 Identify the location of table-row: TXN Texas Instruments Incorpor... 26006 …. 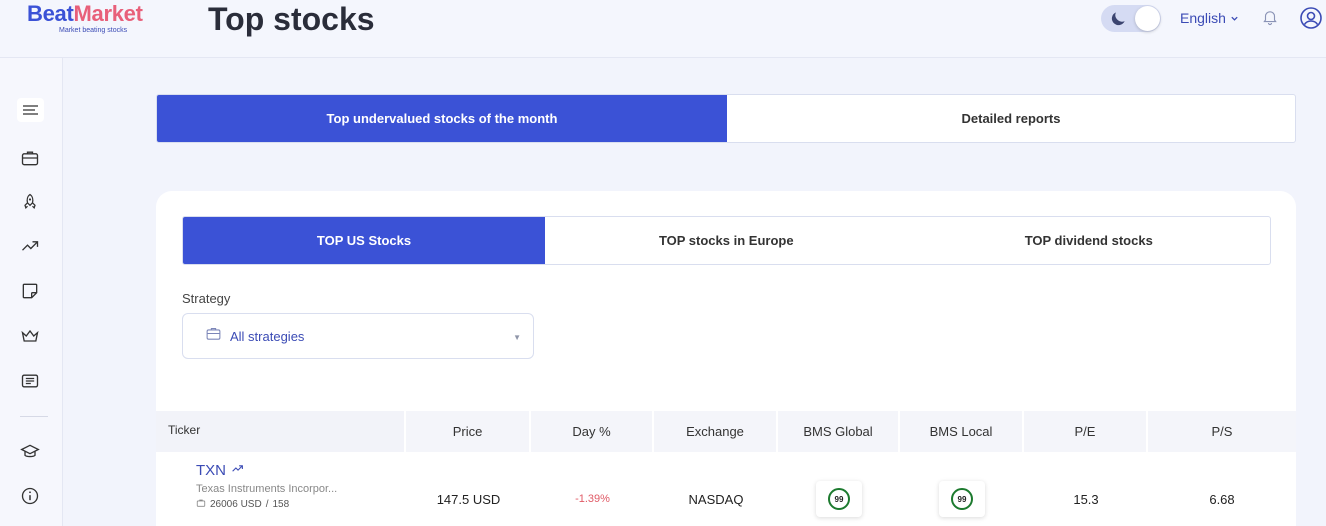
(726, 489).